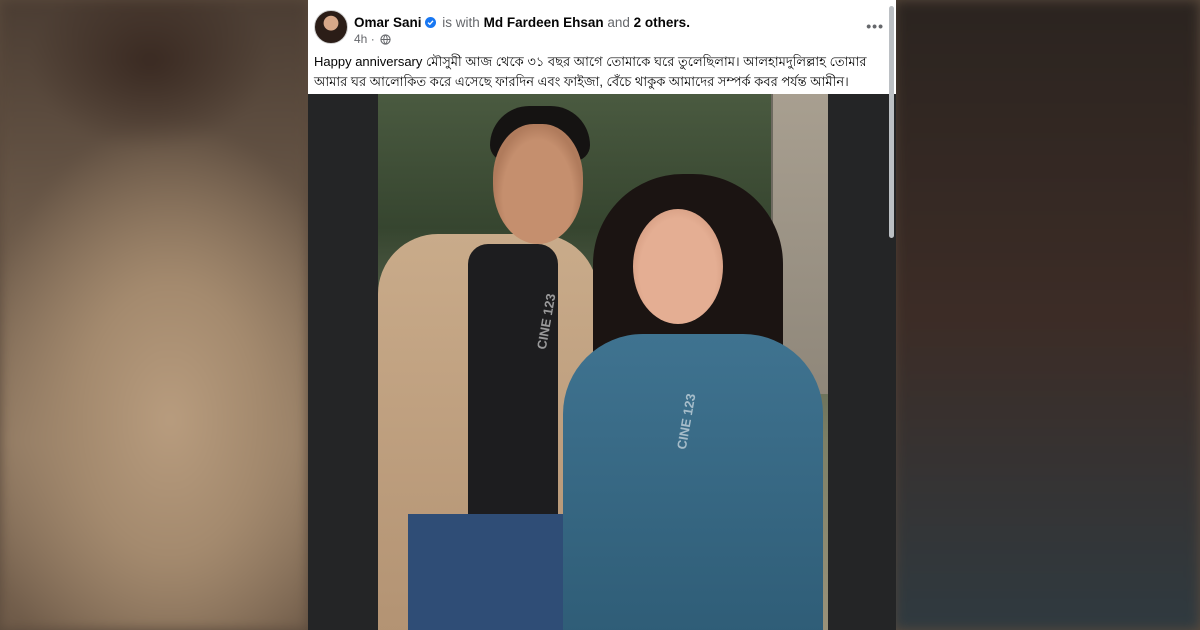 The width and height of the screenshot is (1200, 630). I want to click on photo-man-shirt, so click(513, 384).